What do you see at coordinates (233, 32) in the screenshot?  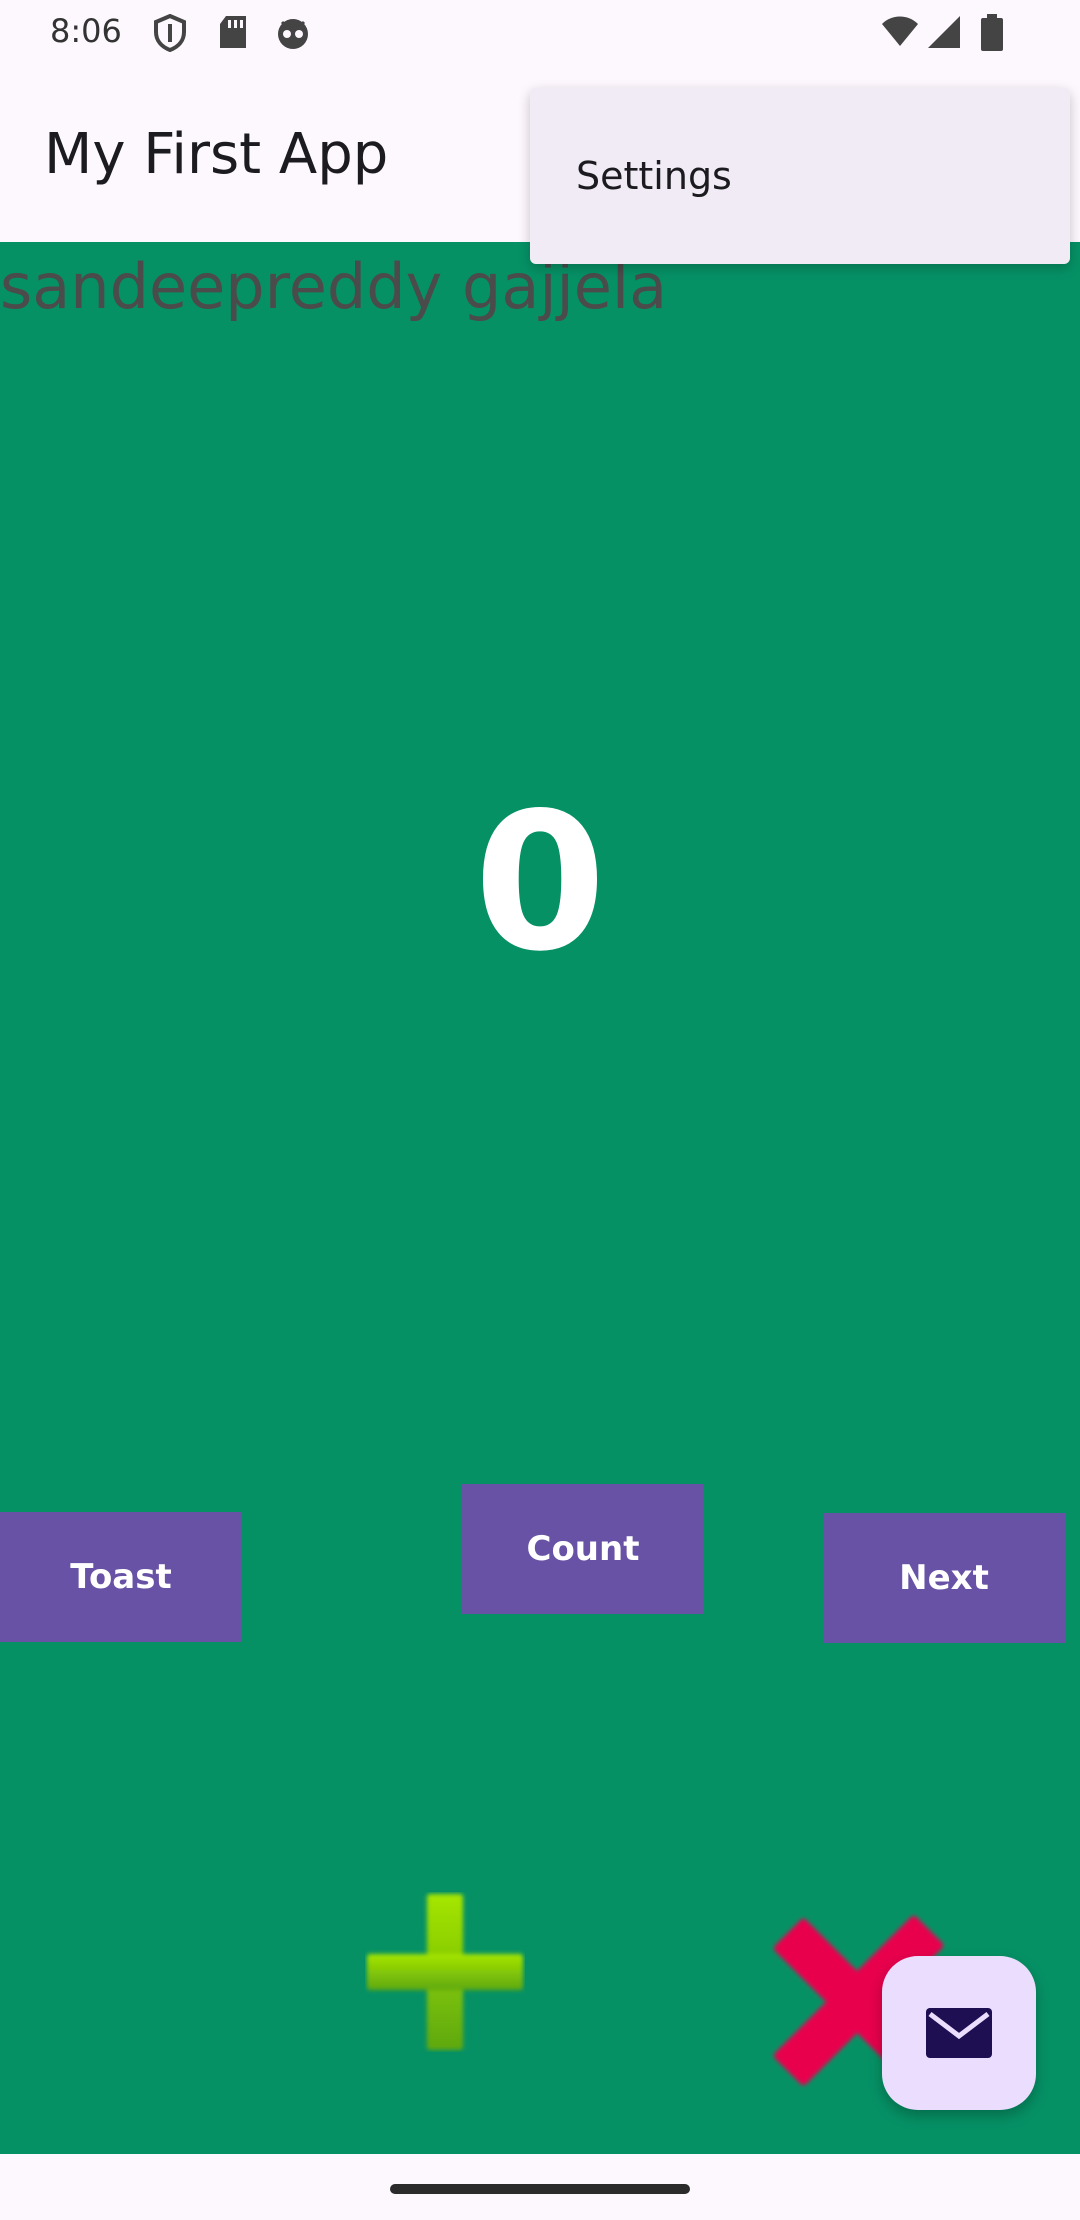 I see `sd-card-icon` at bounding box center [233, 32].